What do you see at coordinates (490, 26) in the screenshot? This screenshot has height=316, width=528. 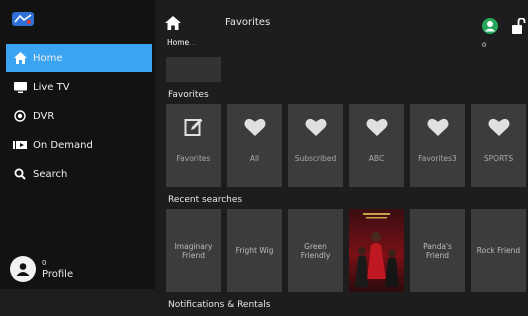 I see `user-icon` at bounding box center [490, 26].